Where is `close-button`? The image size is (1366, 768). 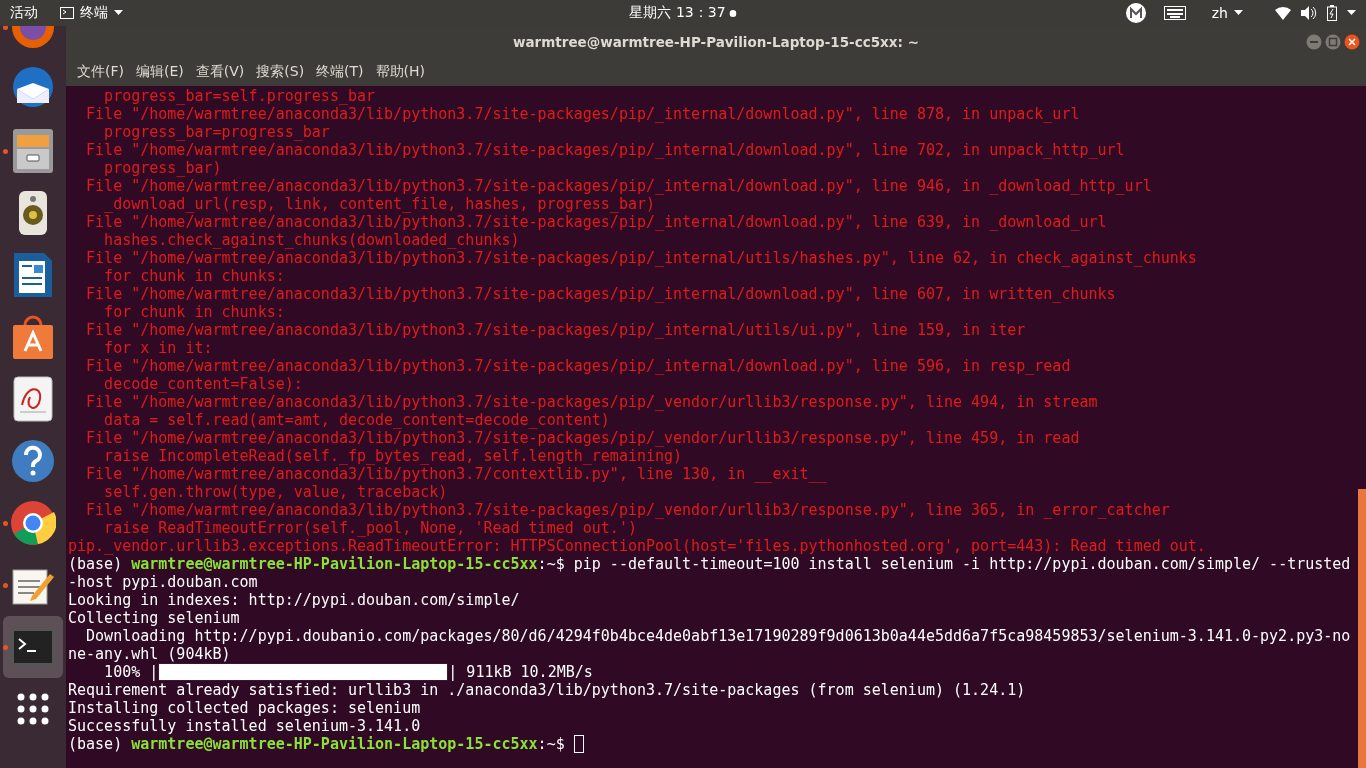 close-button is located at coordinates (1352, 42).